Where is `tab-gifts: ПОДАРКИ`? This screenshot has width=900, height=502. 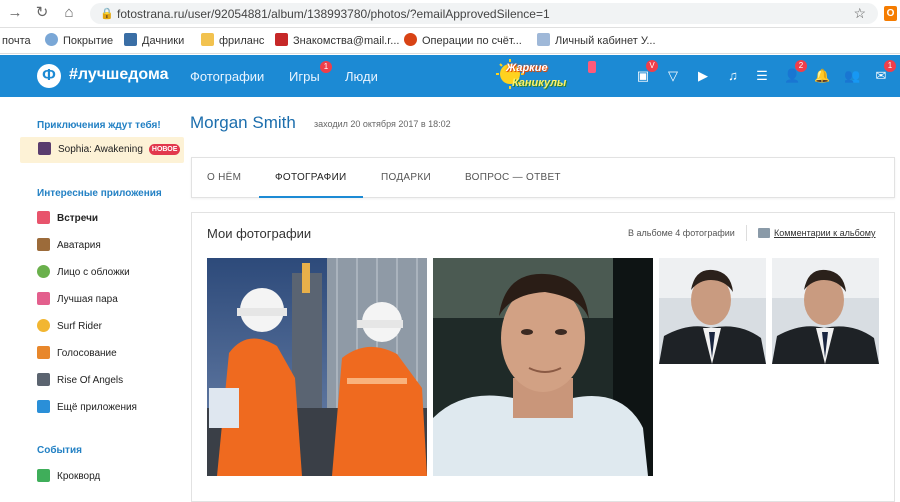
tab-gifts: ПОДАРКИ is located at coordinates (406, 178).